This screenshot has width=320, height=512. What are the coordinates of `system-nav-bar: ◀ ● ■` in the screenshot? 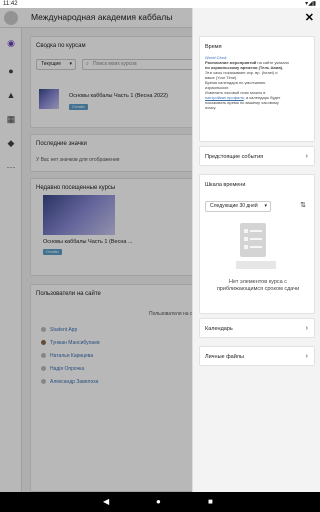 It's located at (160, 502).